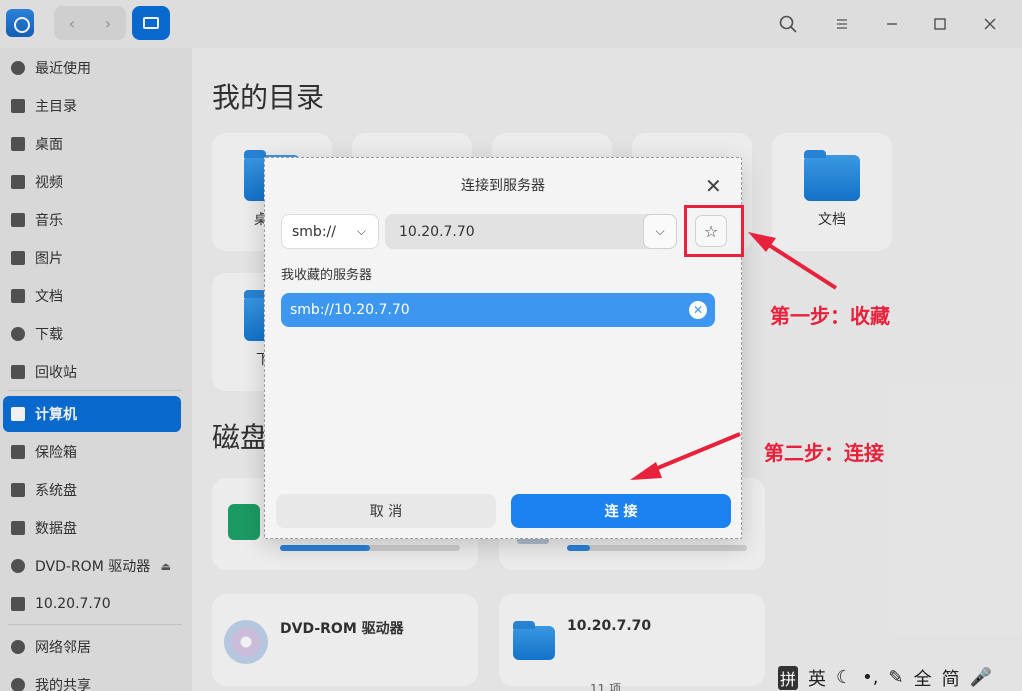 The width and height of the screenshot is (1022, 691). I want to click on annotation-step2: 第二步：连接, so click(824, 453).